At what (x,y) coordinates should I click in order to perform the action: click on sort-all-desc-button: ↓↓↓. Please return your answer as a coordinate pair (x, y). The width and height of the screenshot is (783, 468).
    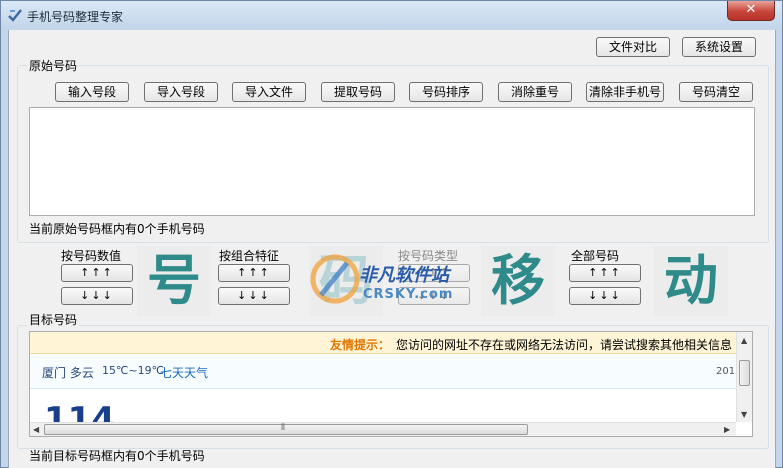
    Looking at the image, I should click on (605, 296).